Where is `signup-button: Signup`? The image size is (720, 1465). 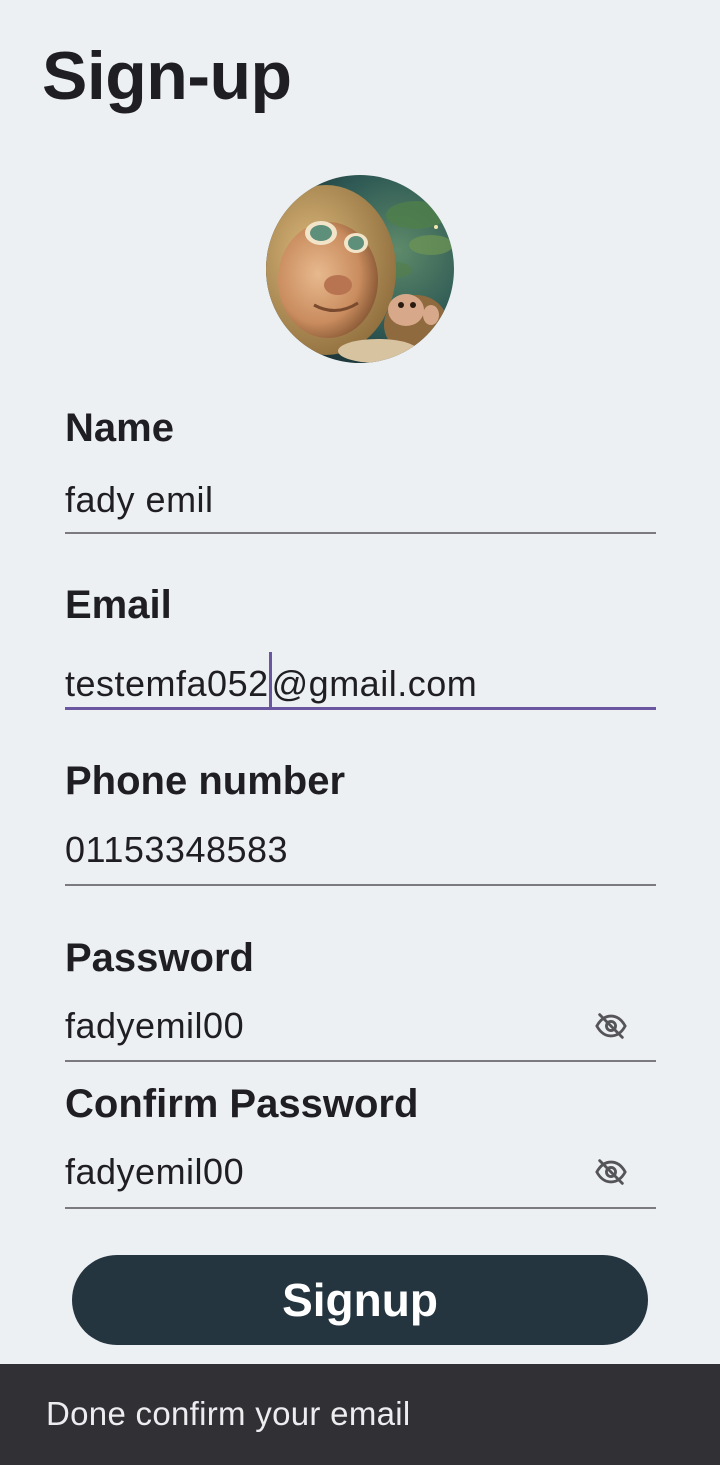 signup-button: Signup is located at coordinates (360, 1300).